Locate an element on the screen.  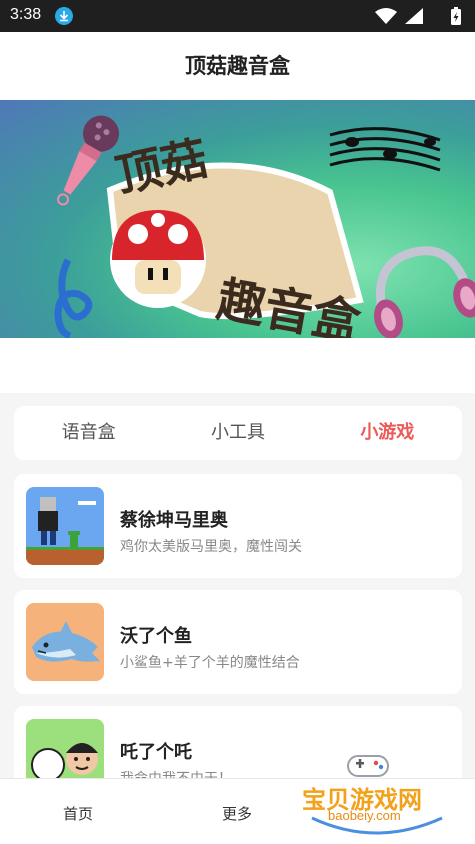
game-list-item: 沃了个鱼 小鲨鱼+羊了个羊的魔性结合 is located at coordinates (238, 642).